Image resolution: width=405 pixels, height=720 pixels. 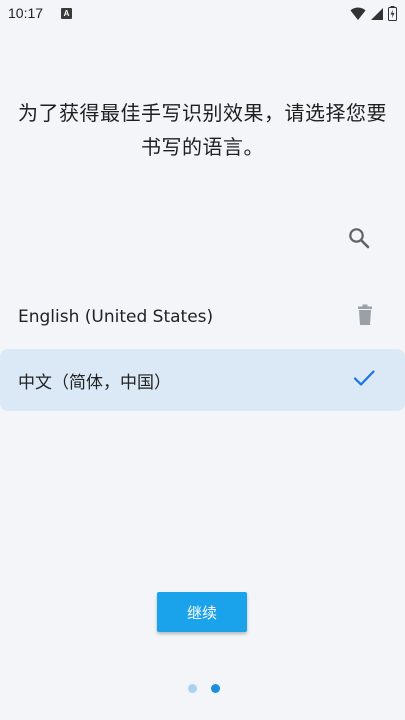 What do you see at coordinates (202, 113) in the screenshot?
I see `headline-line-1: 为了获得最佳手写识别效果，请选择您要` at bounding box center [202, 113].